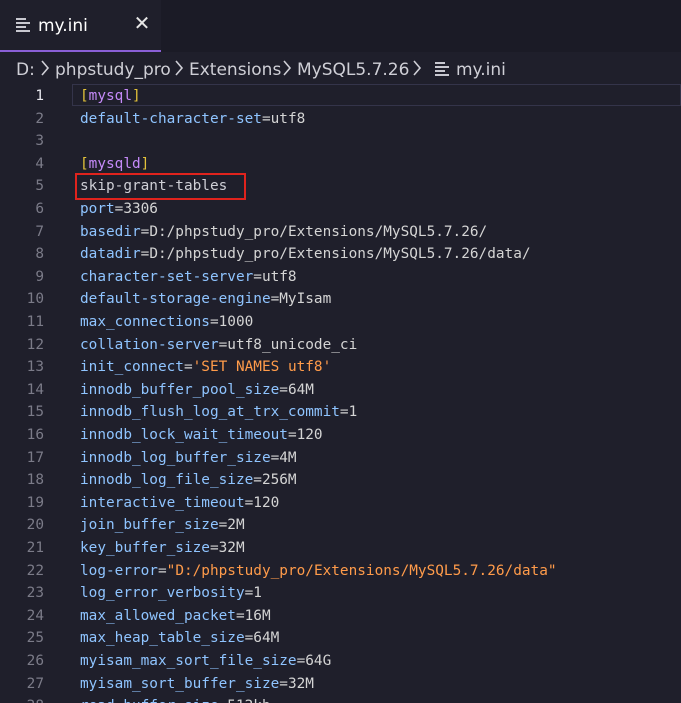 Image resolution: width=681 pixels, height=703 pixels. Describe the element at coordinates (110, 96) in the screenshot. I see `line-code: [mysql]` at that location.